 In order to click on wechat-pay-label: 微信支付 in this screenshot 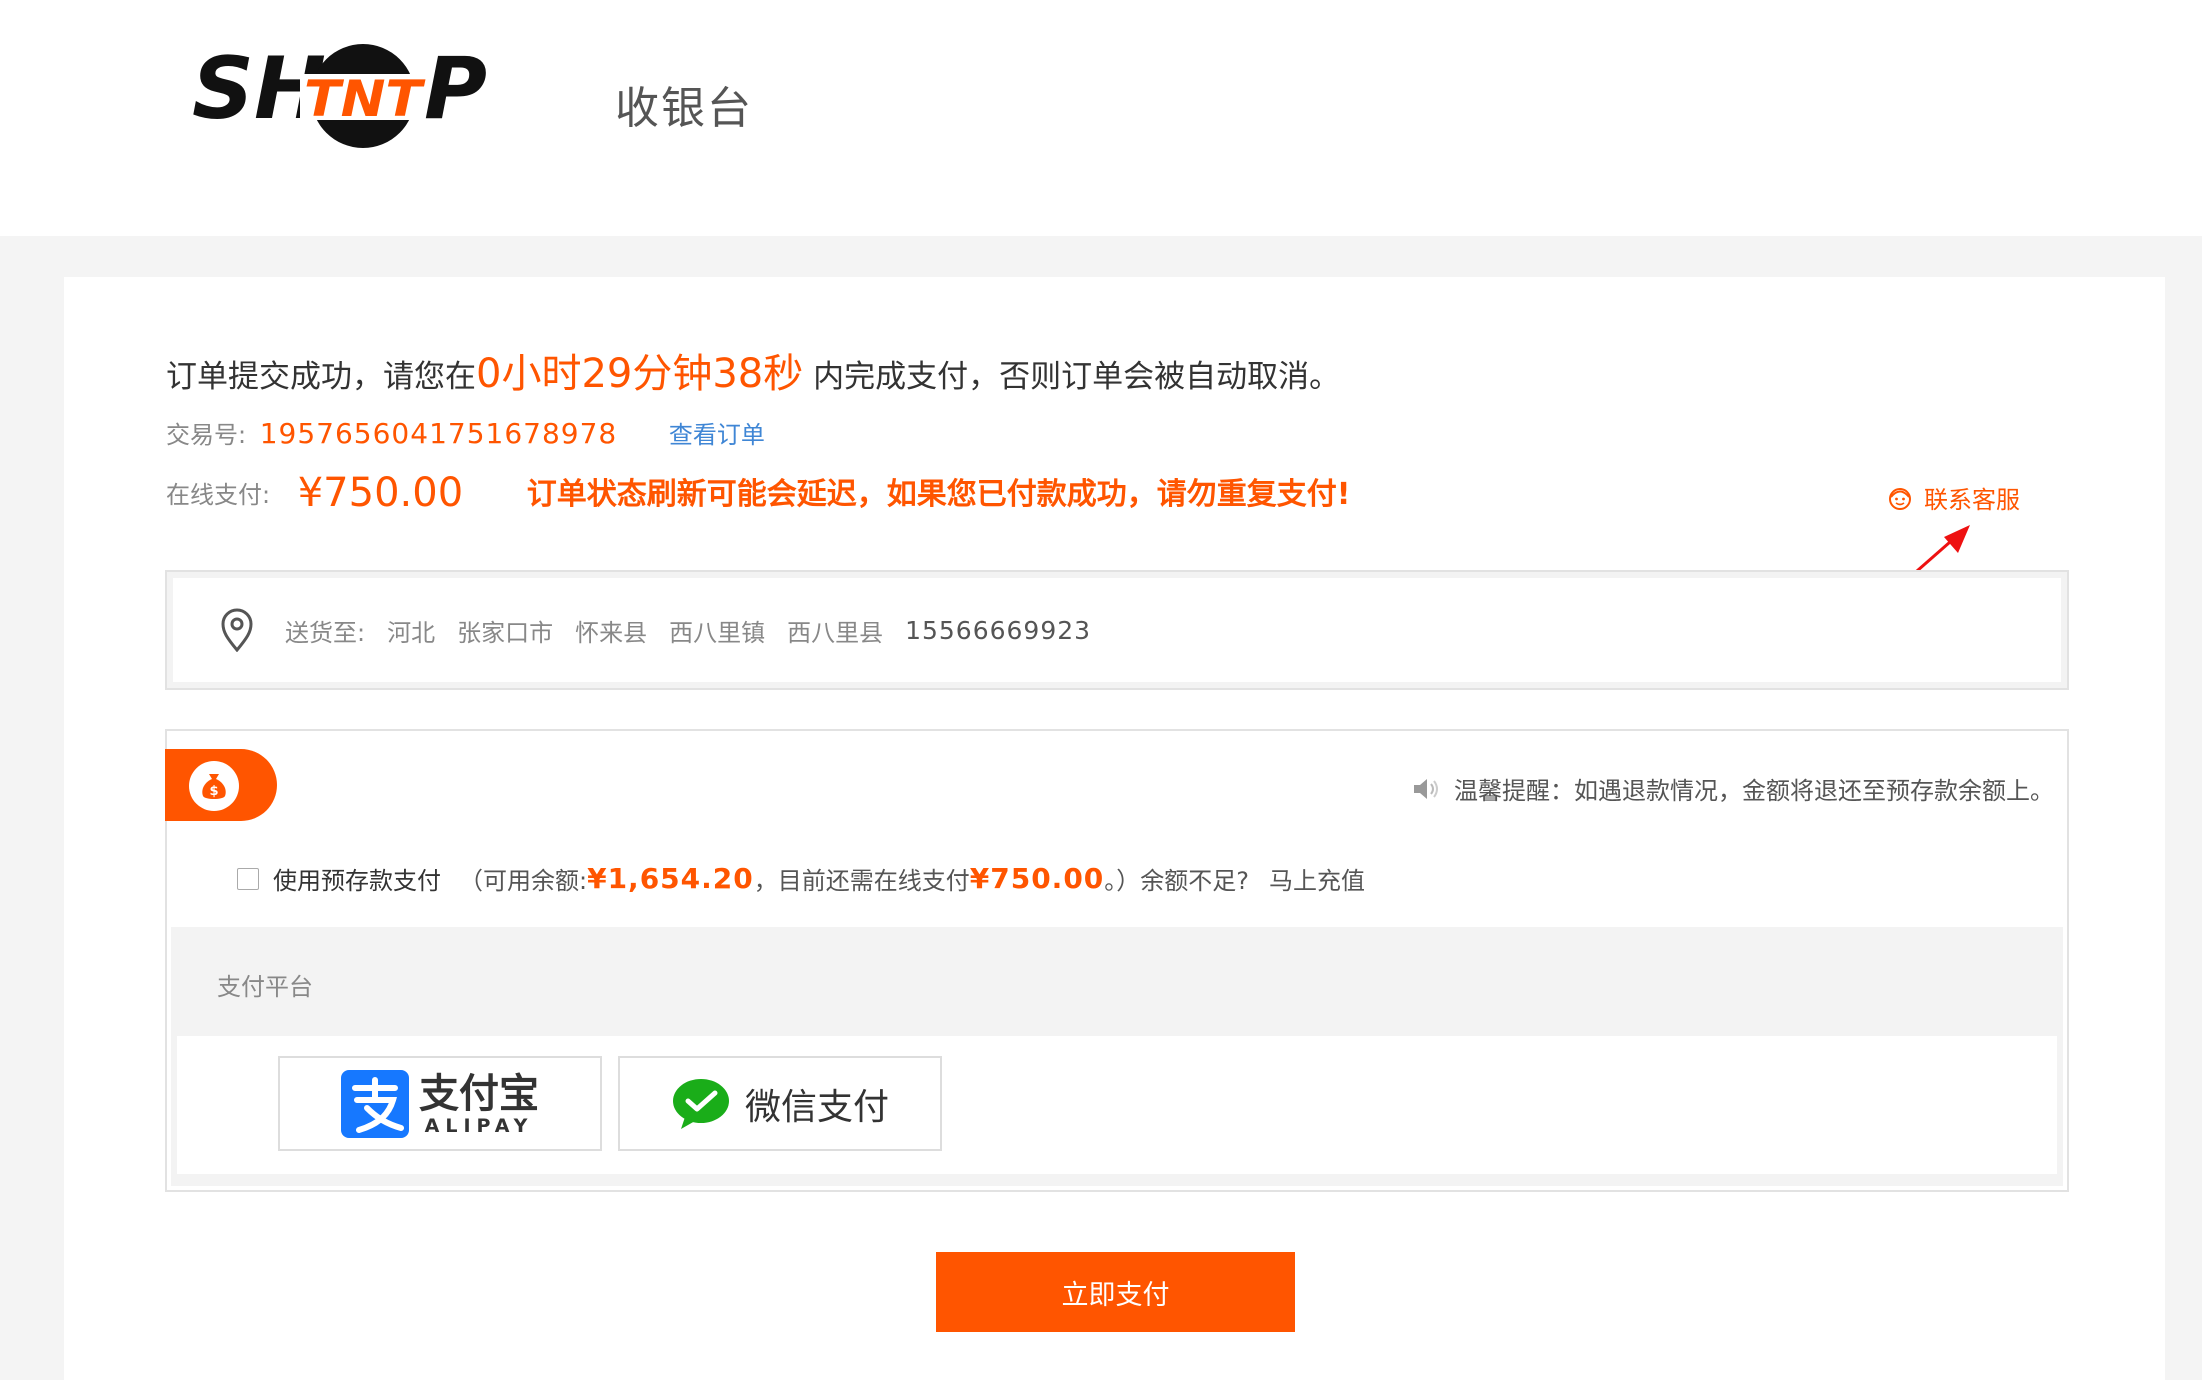, I will do `click(816, 1107)`.